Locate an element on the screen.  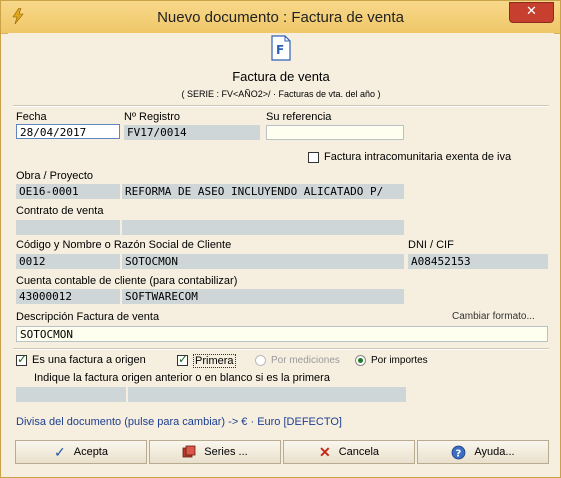
por-importes-radio is located at coordinates (360, 360).